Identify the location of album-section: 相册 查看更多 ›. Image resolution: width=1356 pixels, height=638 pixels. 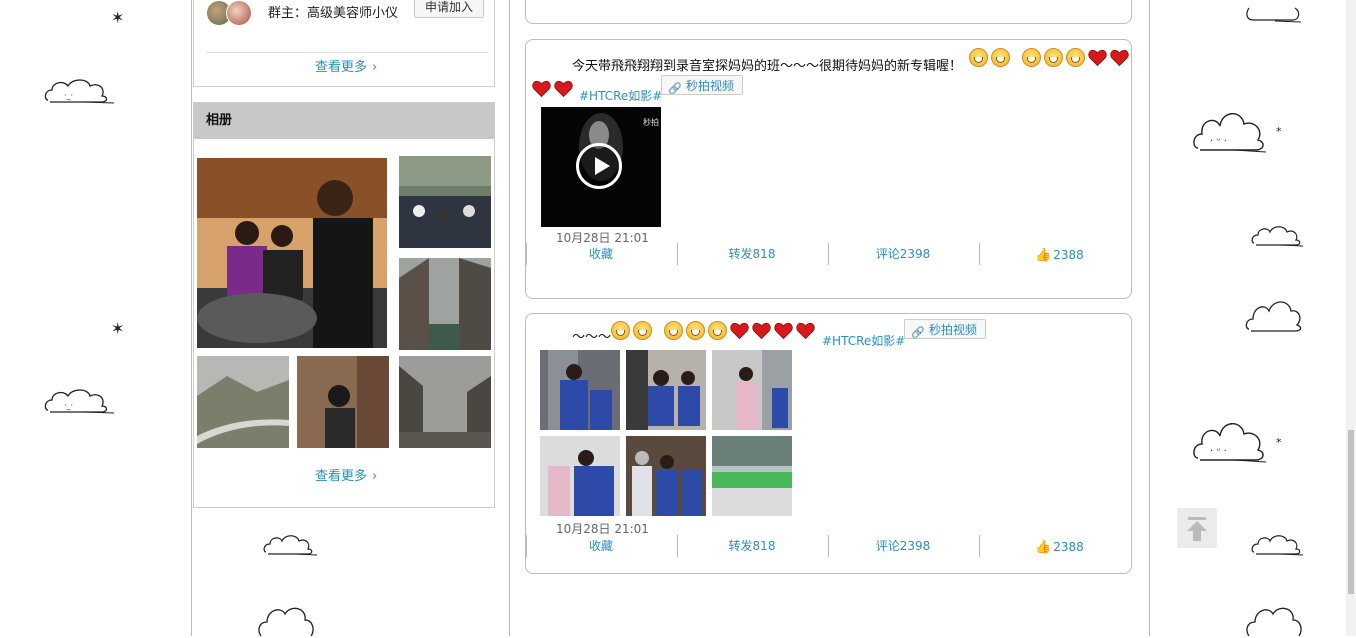
(344, 305).